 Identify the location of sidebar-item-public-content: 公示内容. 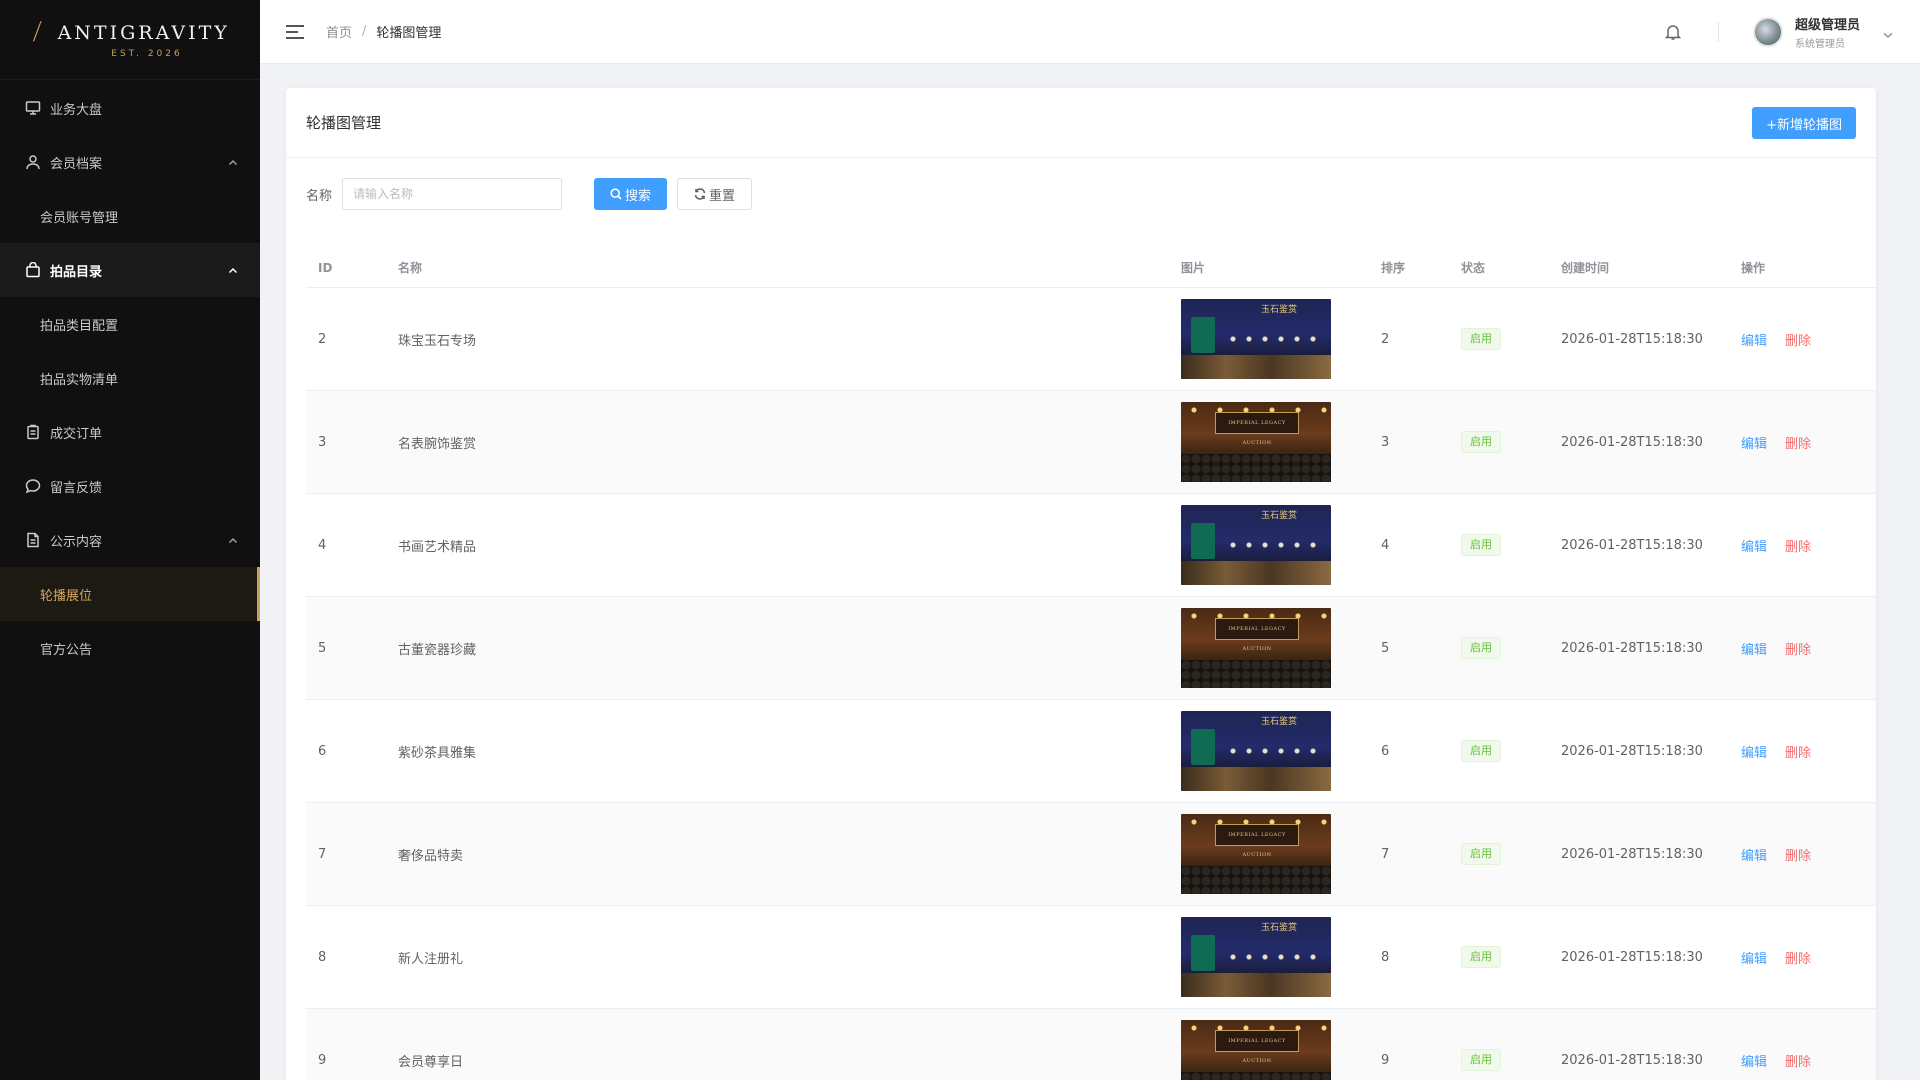
(130, 540).